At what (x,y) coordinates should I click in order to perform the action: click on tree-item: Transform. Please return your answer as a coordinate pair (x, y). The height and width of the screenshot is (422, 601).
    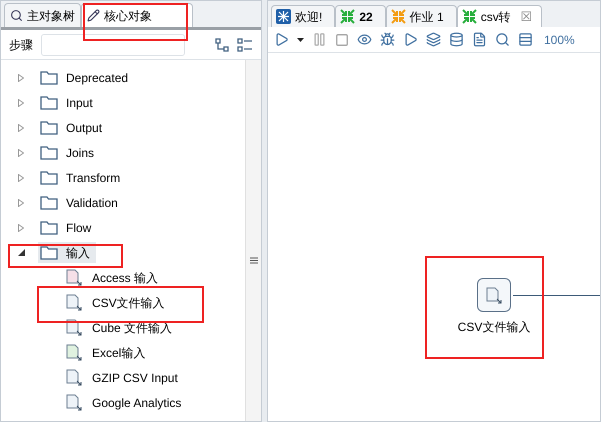
    Looking at the image, I should click on (80, 177).